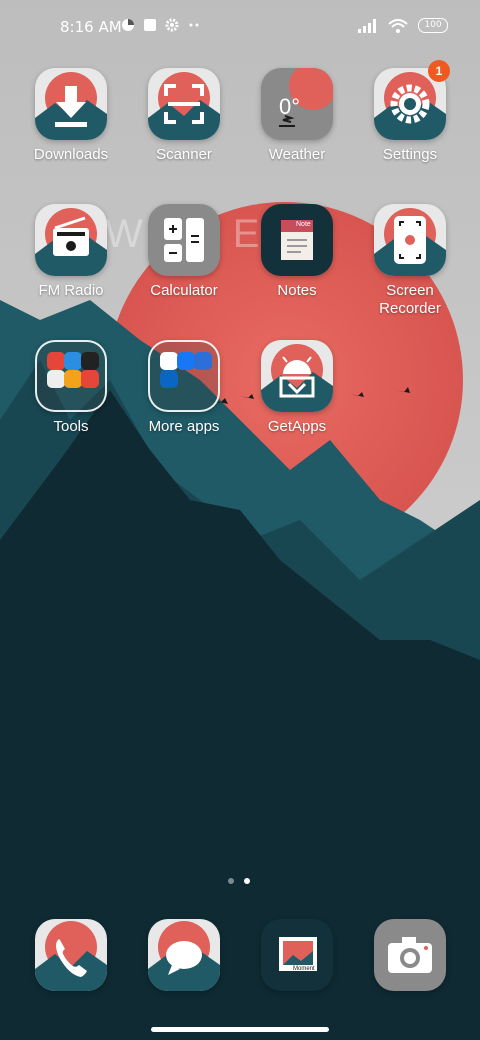 The height and width of the screenshot is (1040, 480). What do you see at coordinates (71, 290) in the screenshot?
I see `app-label: FM Radio` at bounding box center [71, 290].